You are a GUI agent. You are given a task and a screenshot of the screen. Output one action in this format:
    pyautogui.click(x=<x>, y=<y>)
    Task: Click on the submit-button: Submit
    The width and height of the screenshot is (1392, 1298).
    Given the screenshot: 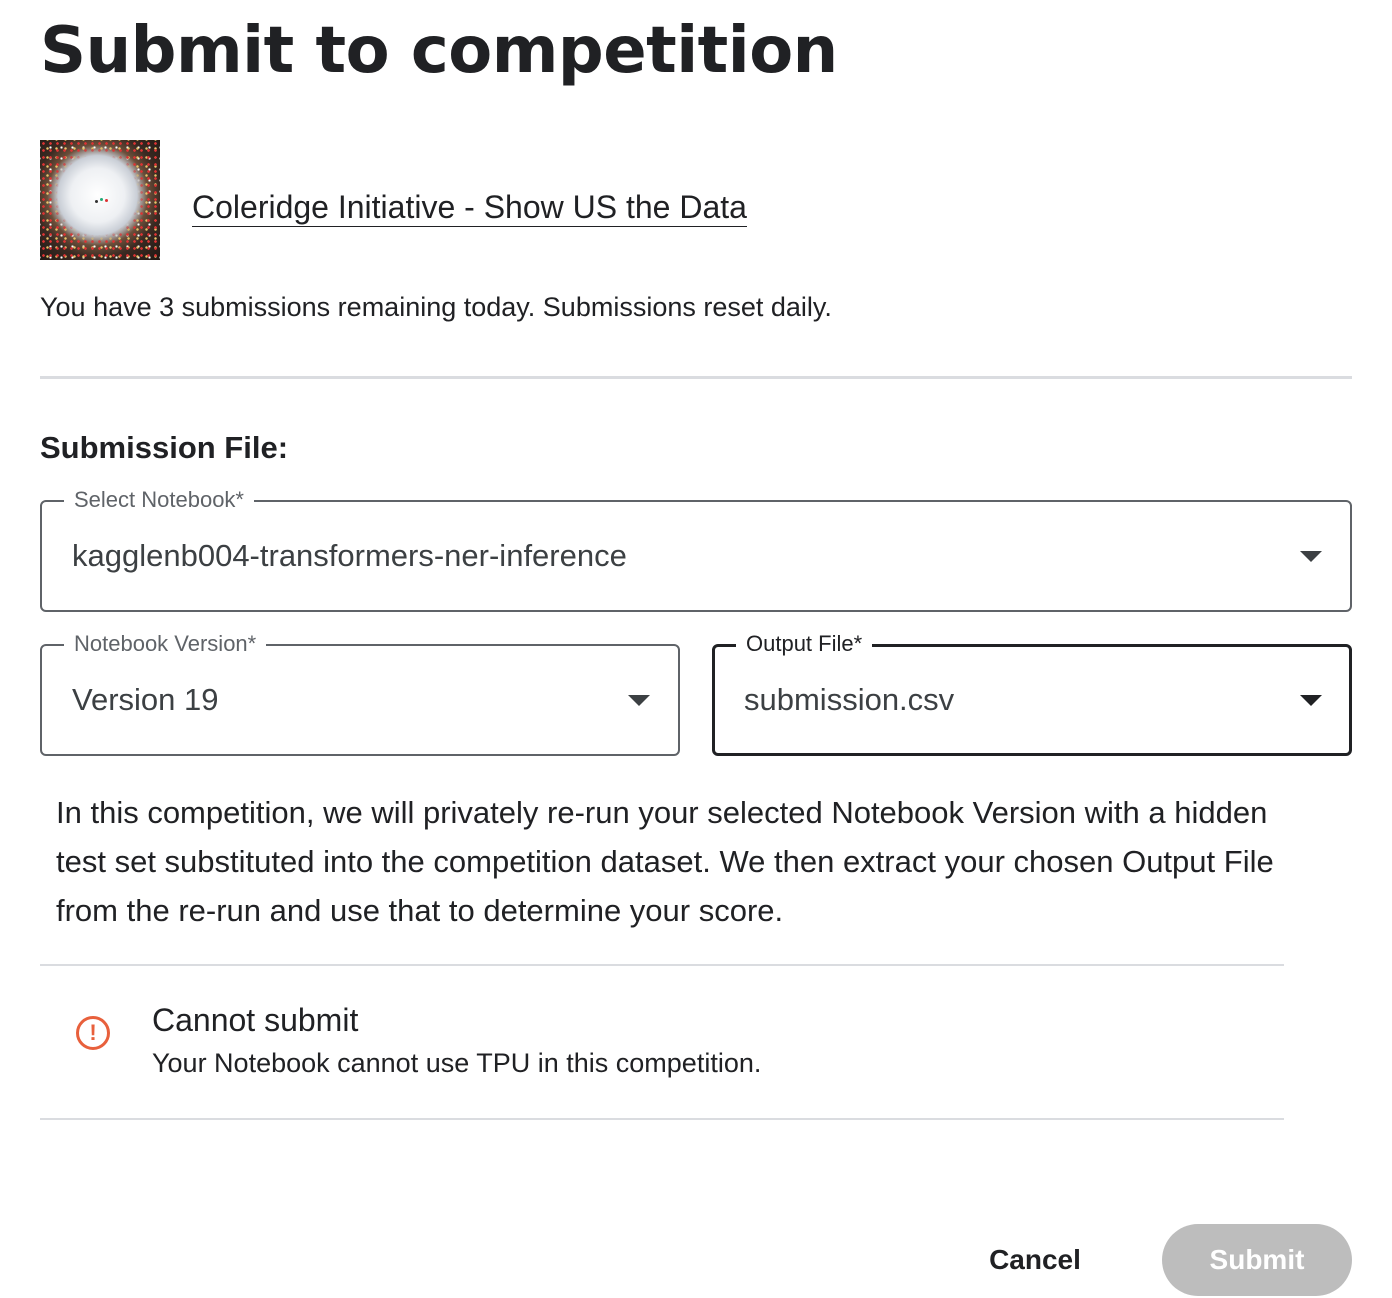 What is the action you would take?
    pyautogui.click(x=1257, y=1260)
    